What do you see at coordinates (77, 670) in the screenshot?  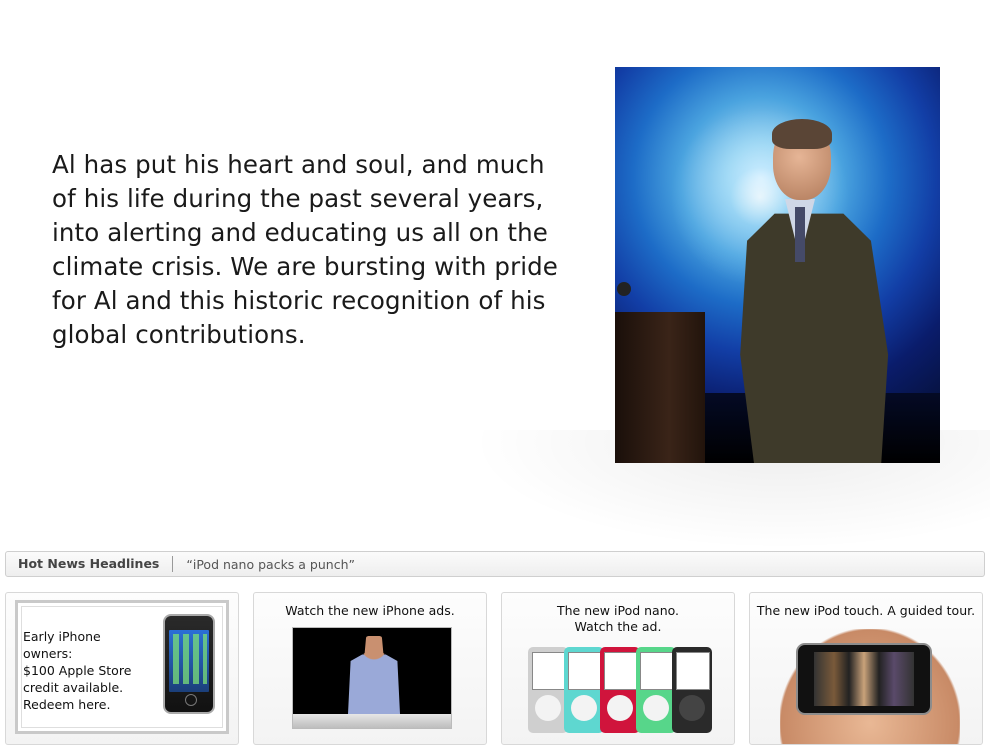 I see `promo-line: $100 Apple Store` at bounding box center [77, 670].